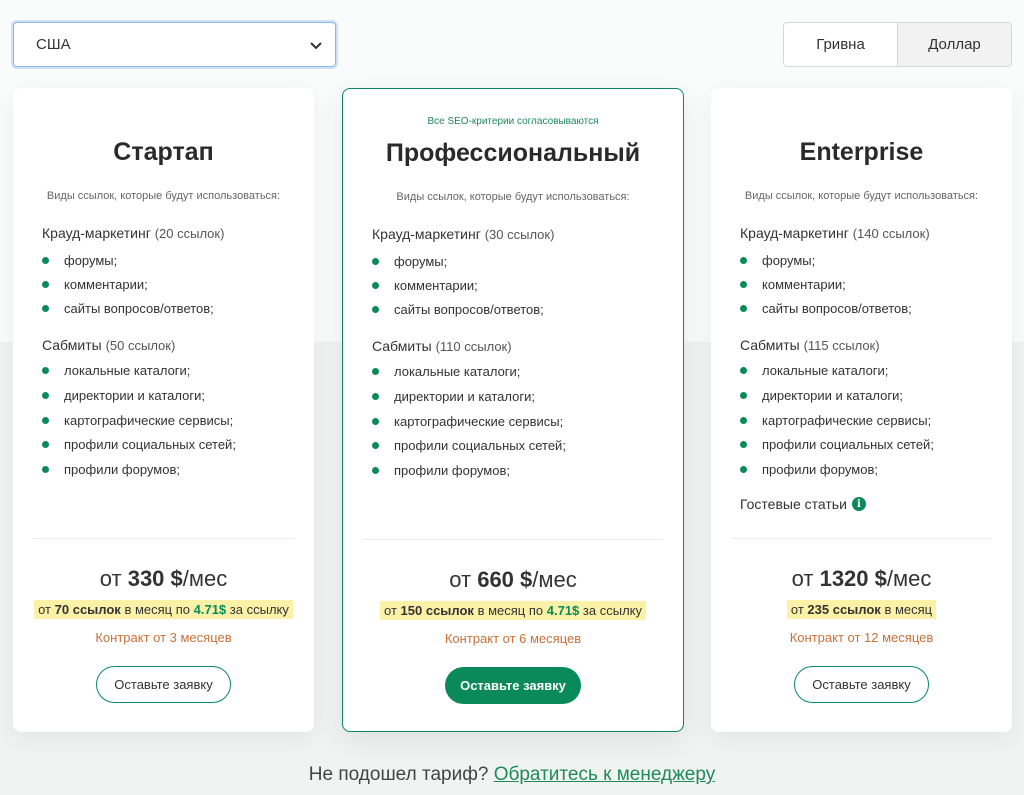  Describe the element at coordinates (109, 345) in the screenshot. I see `submits-title: Сабмиты (50 ссылок)` at that location.